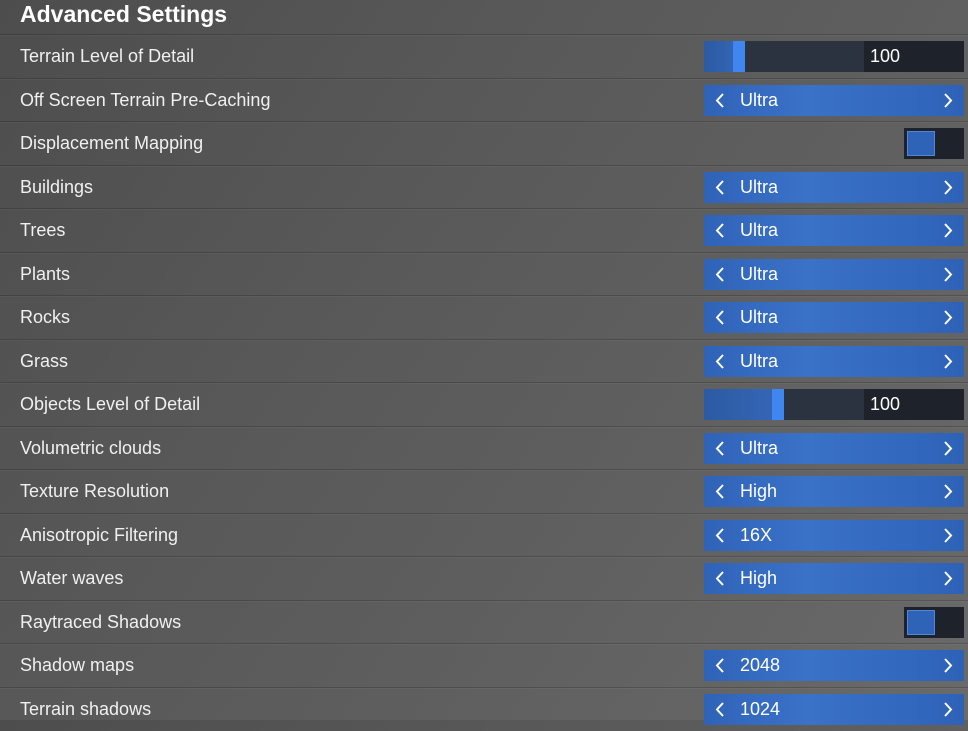 This screenshot has width=968, height=731. I want to click on setting-row-terrain-shadows: Terrain shadows 1024, so click(484, 708).